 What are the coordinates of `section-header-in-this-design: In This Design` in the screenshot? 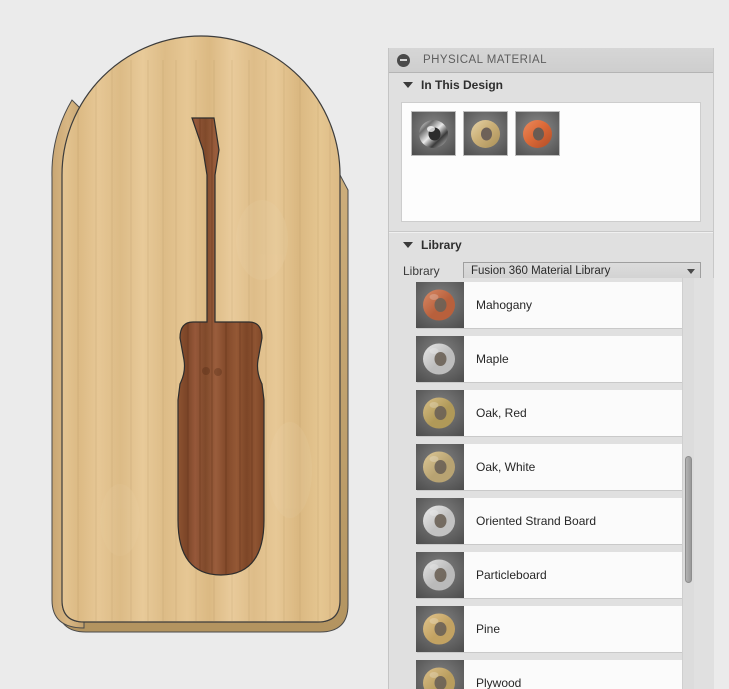 It's located at (551, 85).